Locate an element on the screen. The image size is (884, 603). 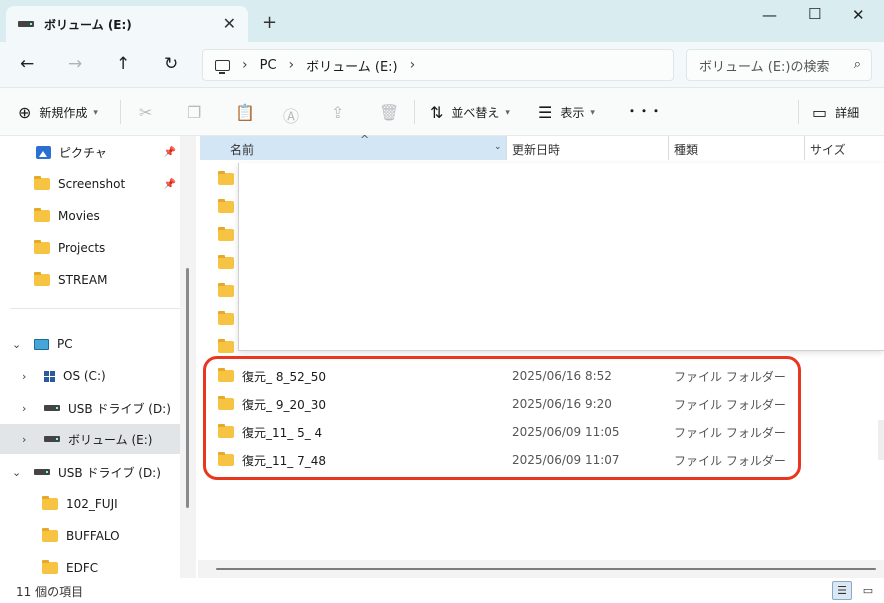
view-button: ☰ 表示 ▾ is located at coordinates (566, 112).